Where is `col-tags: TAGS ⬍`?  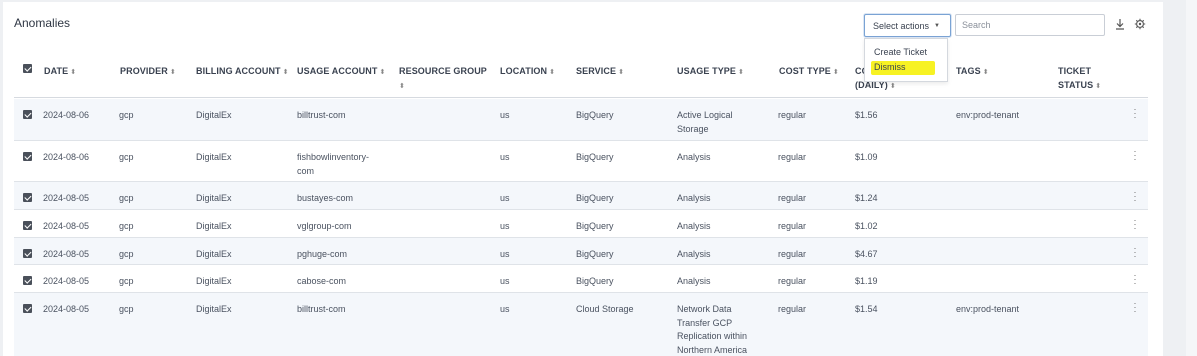
col-tags: TAGS ⬍ is located at coordinates (972, 72).